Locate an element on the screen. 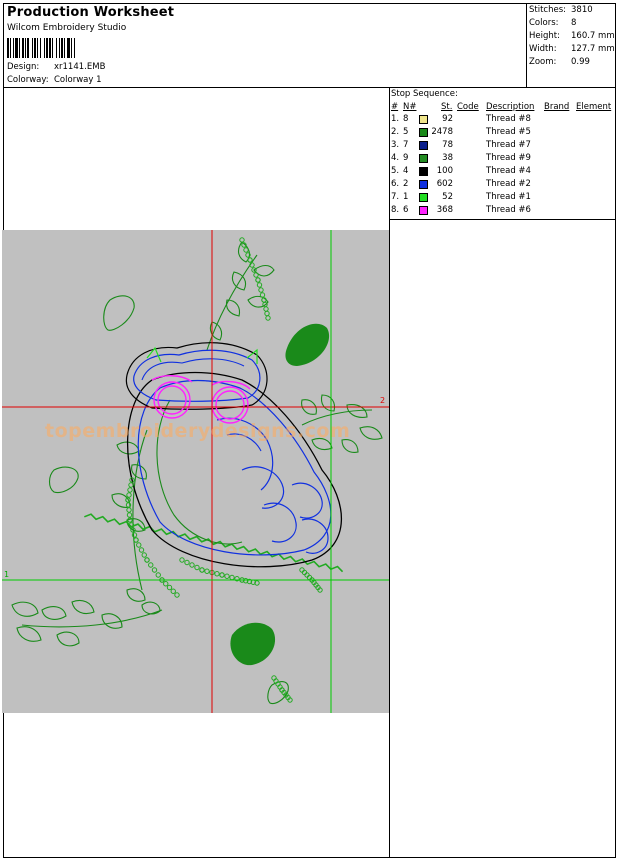 This screenshot has width=620, height=861. row-stitches: 2478 is located at coordinates (442, 132).